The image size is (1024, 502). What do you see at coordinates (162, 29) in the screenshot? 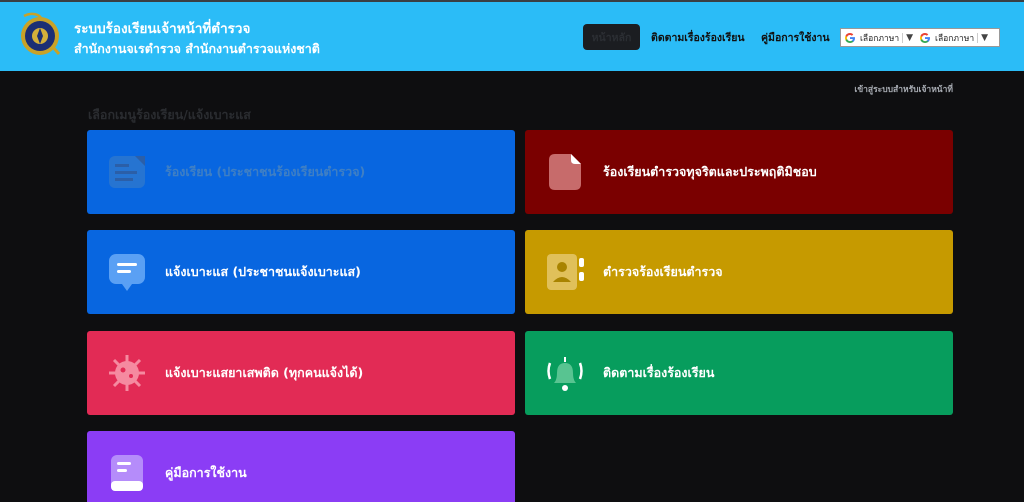
I see `site-title: ระบบร้องเรียนเจ้าหน้าที่ตำรวจ` at bounding box center [162, 29].